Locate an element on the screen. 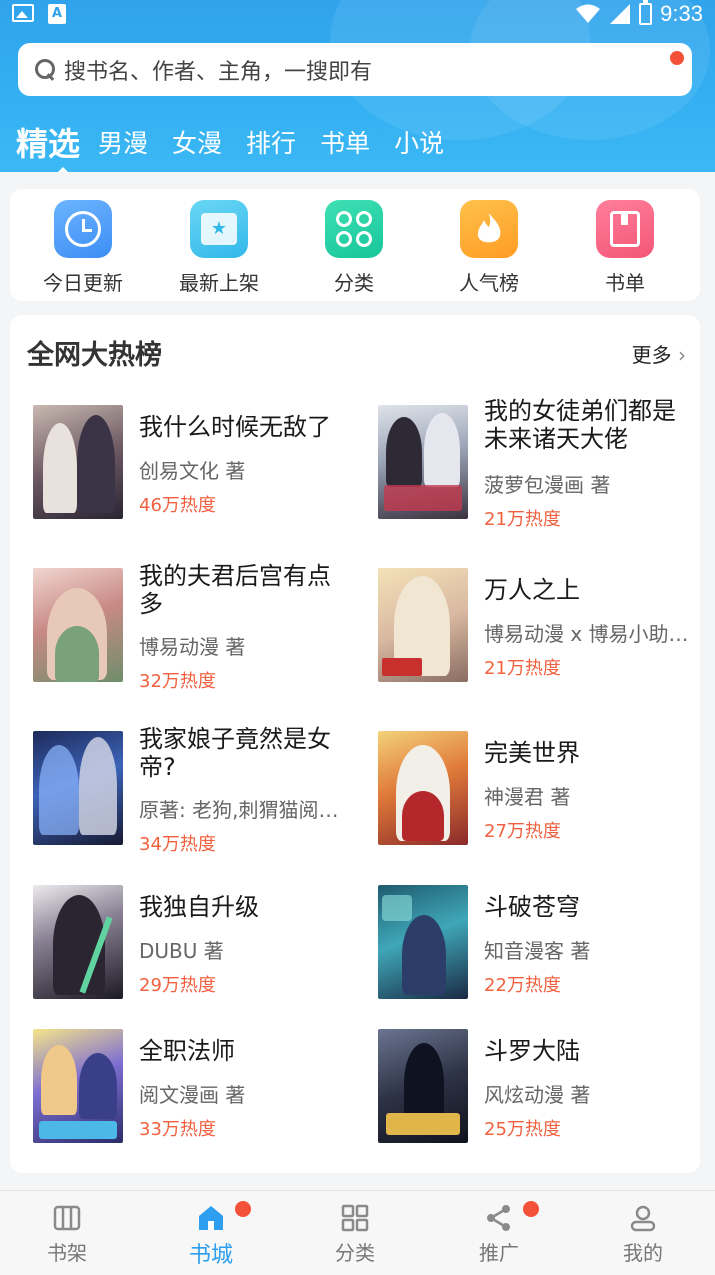  book-author: 知音漫客 著 is located at coordinates (537, 951).